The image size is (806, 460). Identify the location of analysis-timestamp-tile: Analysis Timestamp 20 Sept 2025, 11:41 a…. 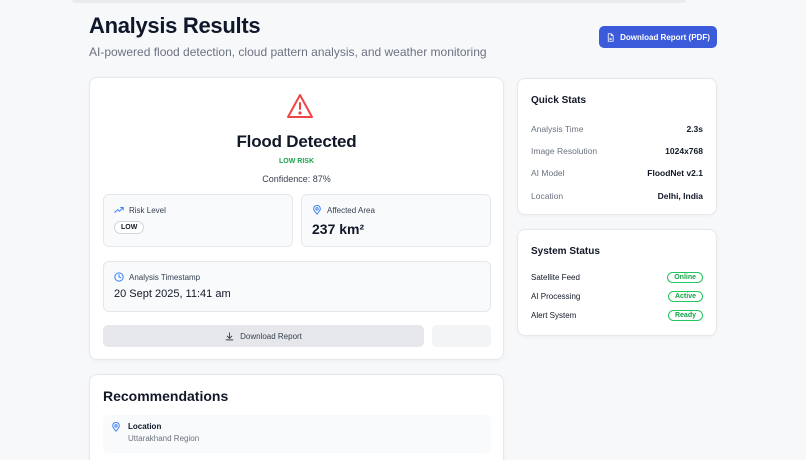
(297, 286).